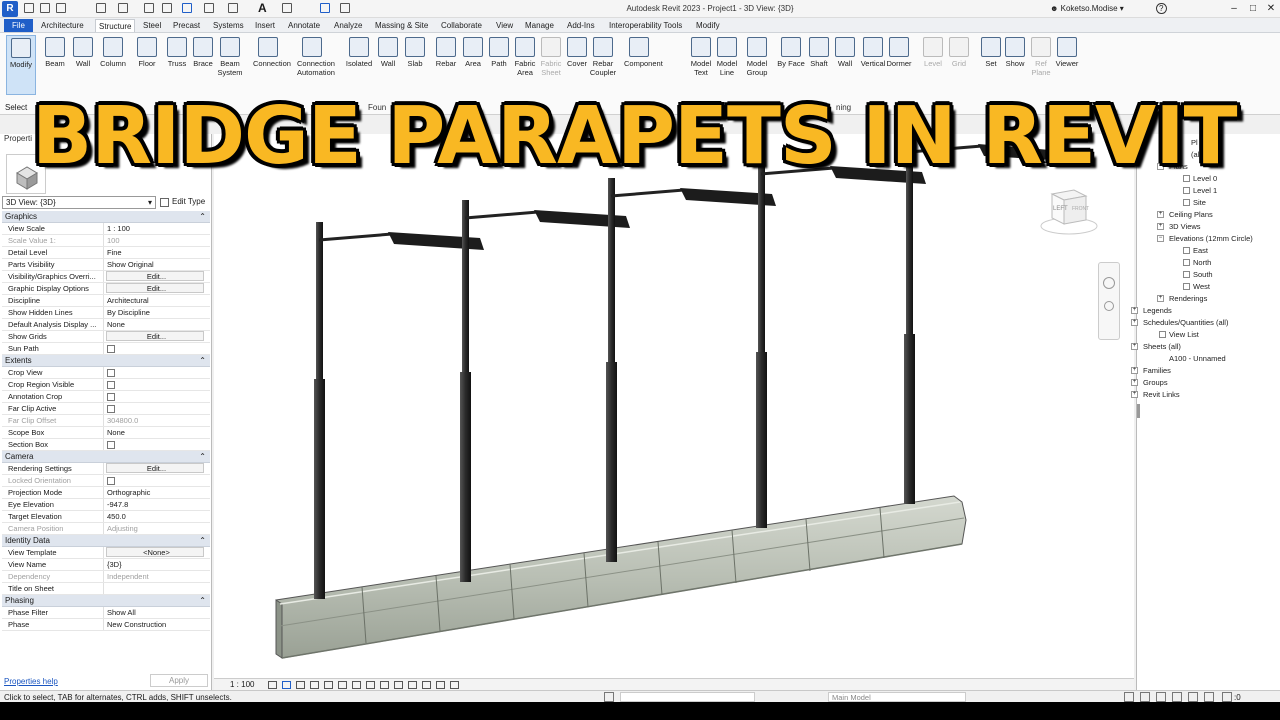  What do you see at coordinates (157, 228) in the screenshot?
I see `property-value: 1 : 100` at bounding box center [157, 228].